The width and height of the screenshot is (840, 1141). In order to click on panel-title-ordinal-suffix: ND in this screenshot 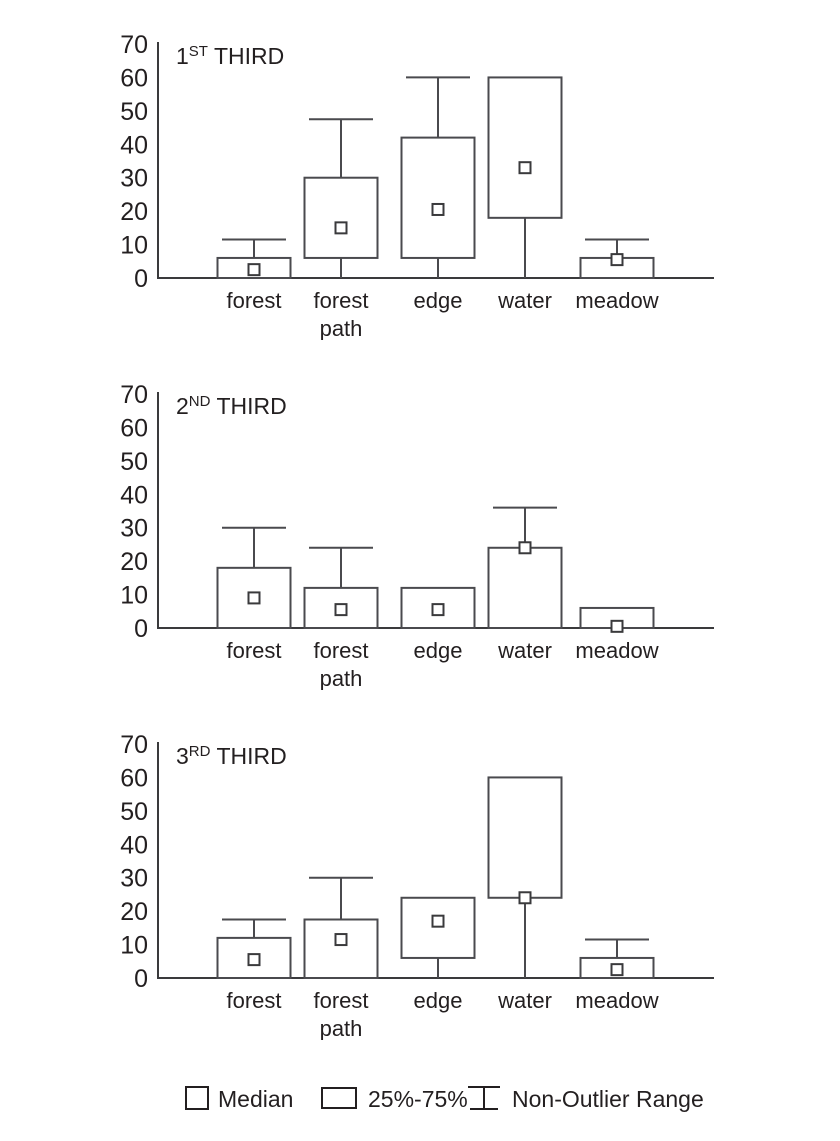, I will do `click(200, 401)`.